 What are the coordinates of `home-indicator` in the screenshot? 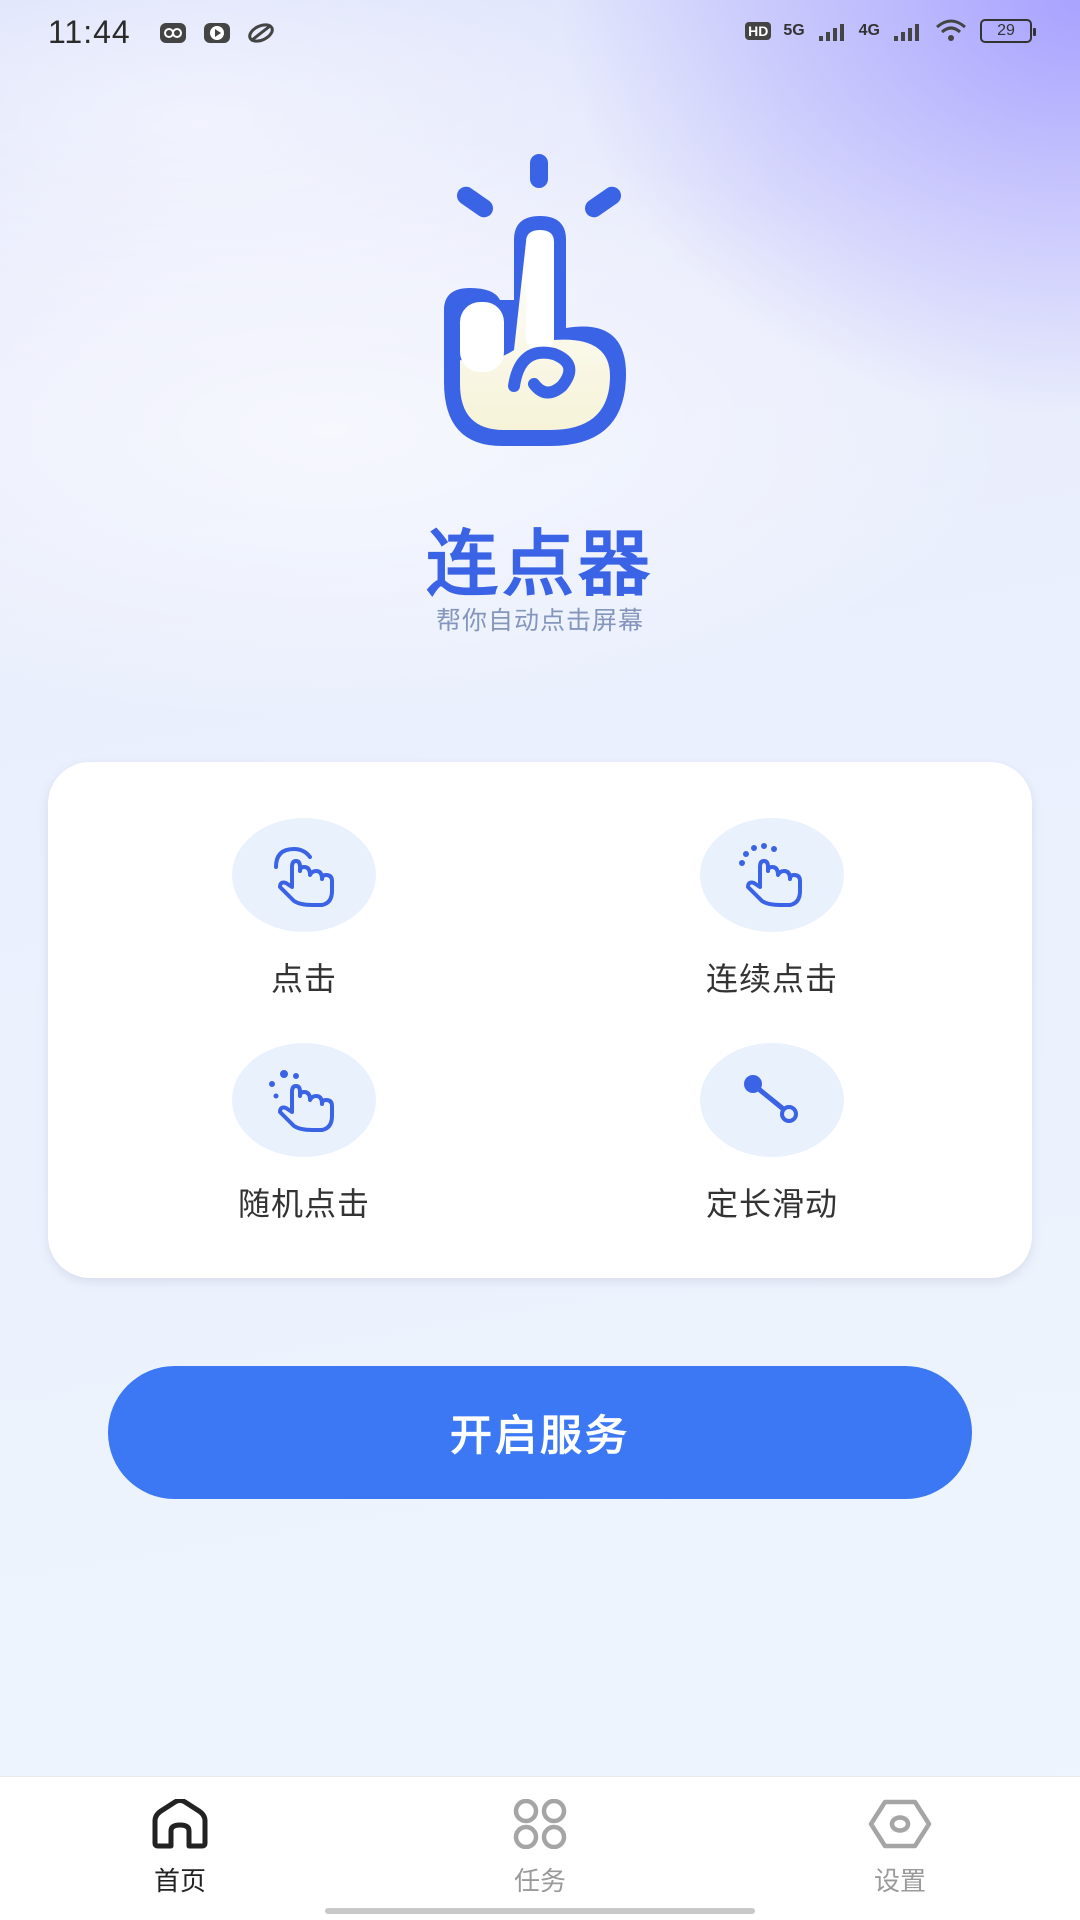 It's located at (540, 1911).